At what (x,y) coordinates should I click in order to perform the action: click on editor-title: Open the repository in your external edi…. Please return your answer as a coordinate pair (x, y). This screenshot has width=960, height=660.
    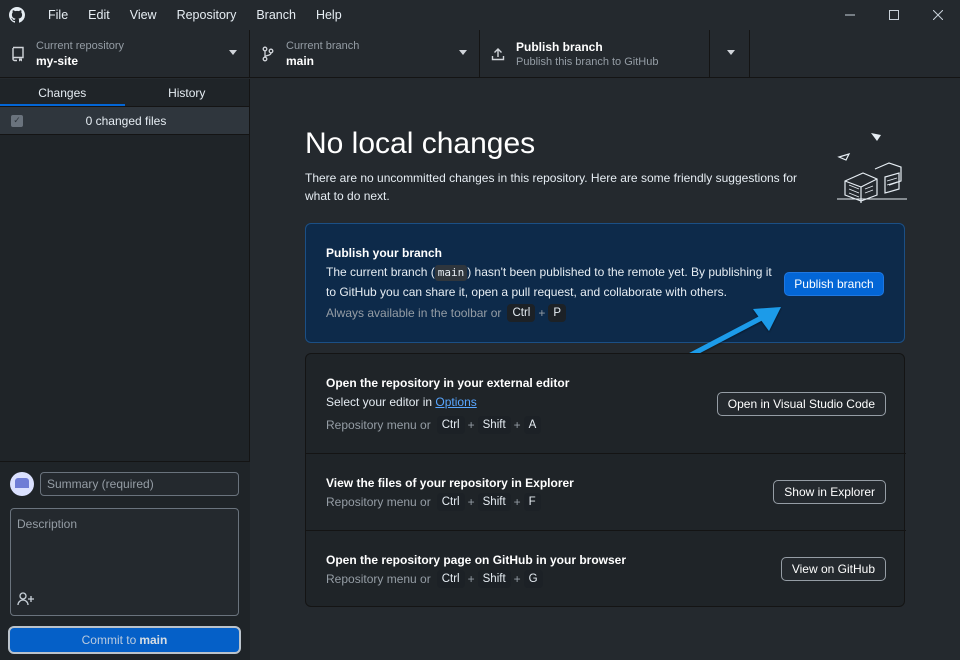
    Looking at the image, I should click on (448, 383).